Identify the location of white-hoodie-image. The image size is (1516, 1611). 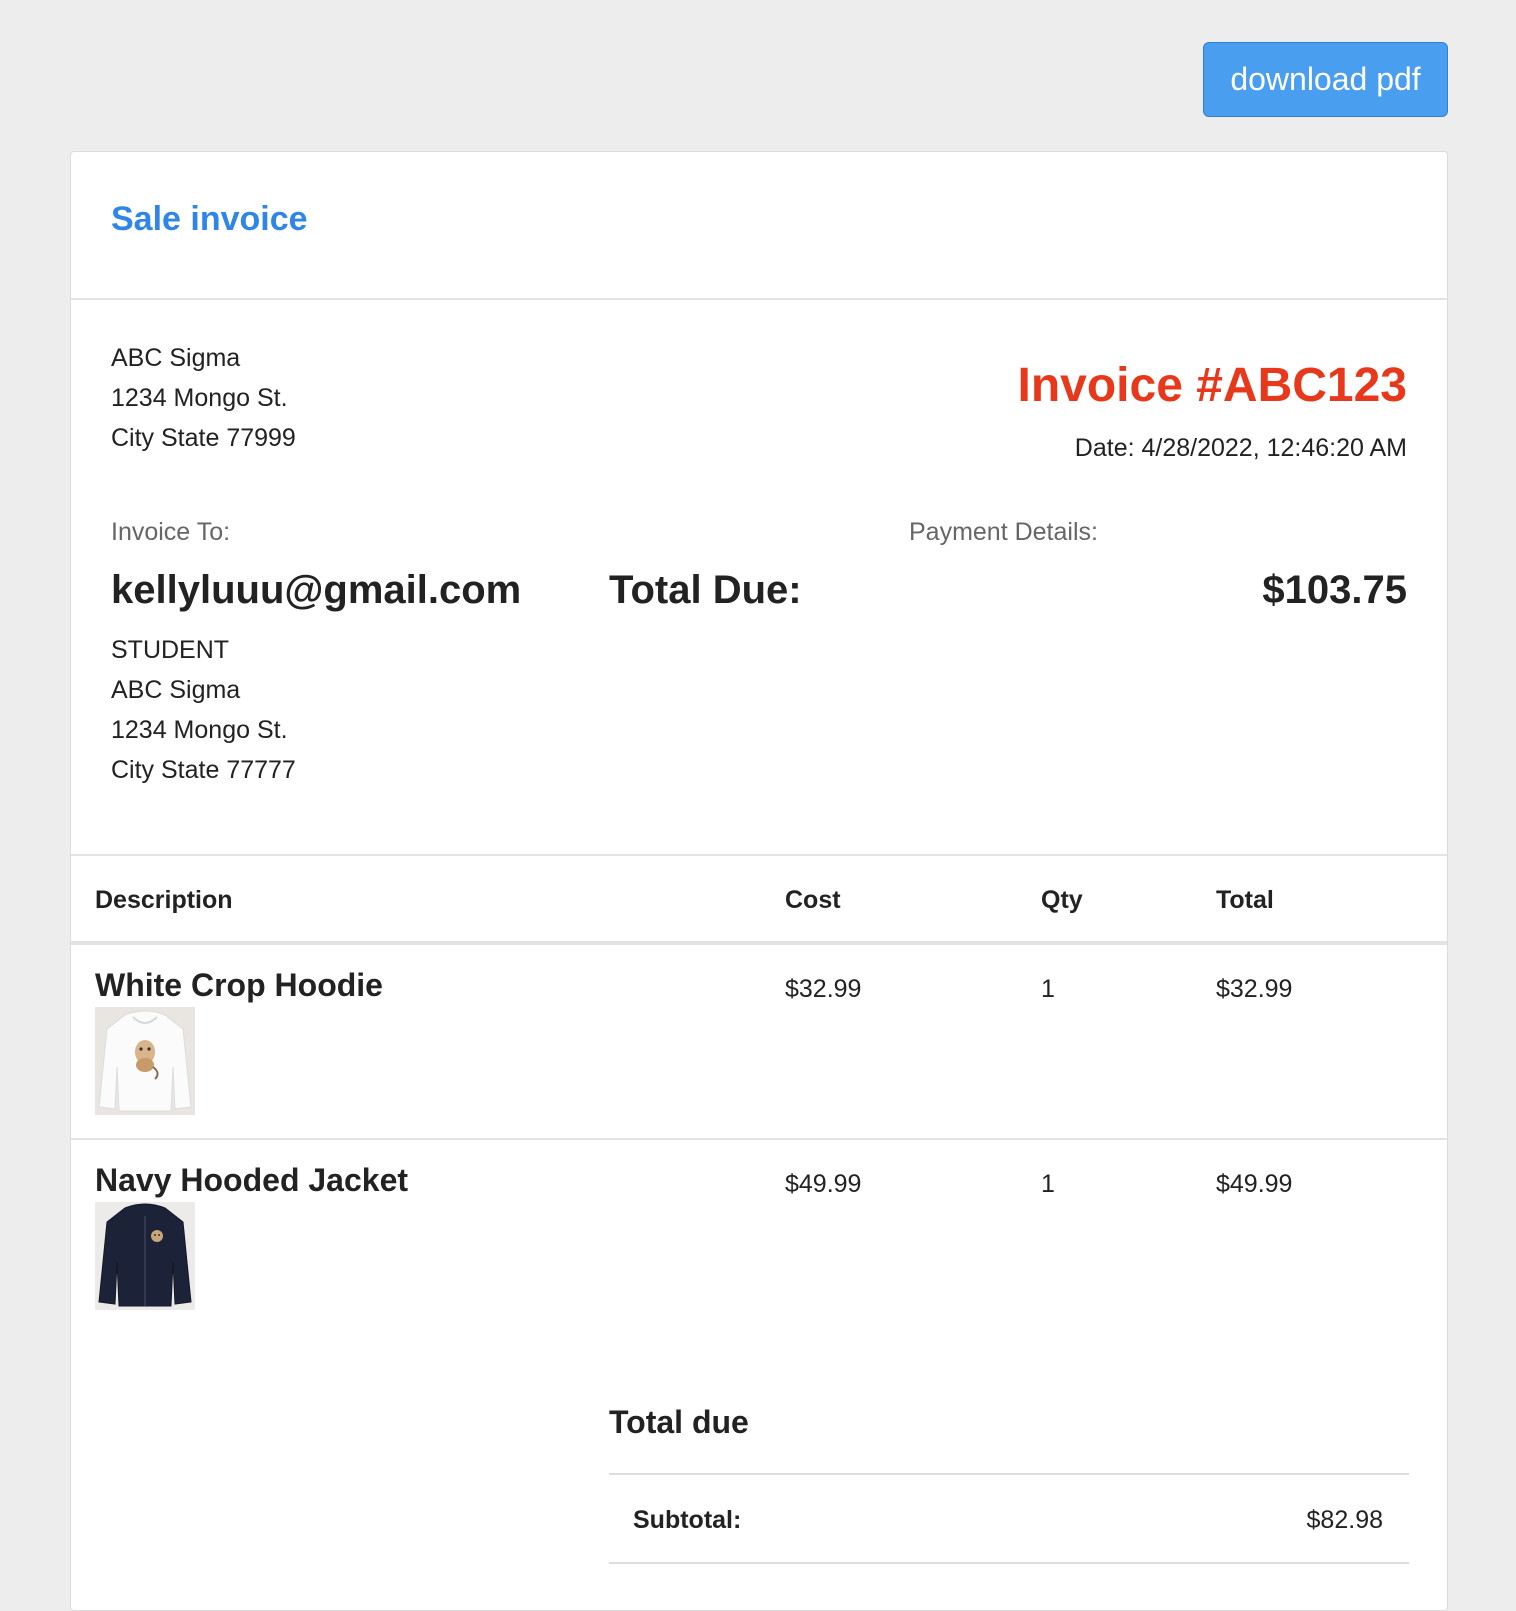
(145, 1061).